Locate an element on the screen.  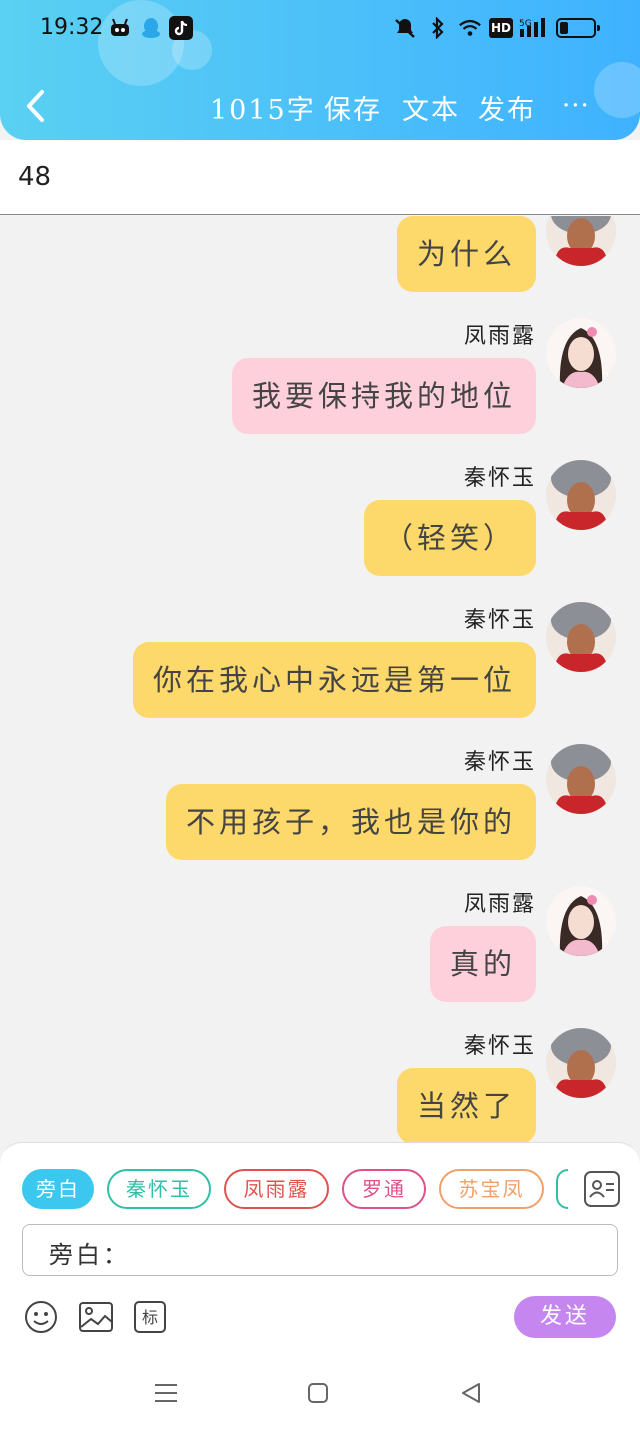
role-chip-narrator: 旁白 is located at coordinates (58, 1189).